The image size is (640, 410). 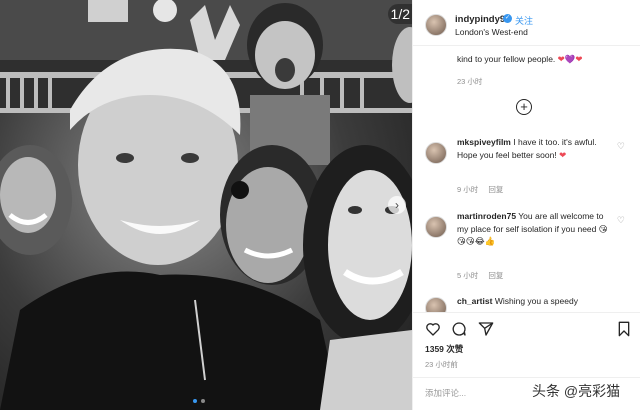 What do you see at coordinates (563, 154) in the screenshot?
I see `comment-emoji: ❤` at bounding box center [563, 154].